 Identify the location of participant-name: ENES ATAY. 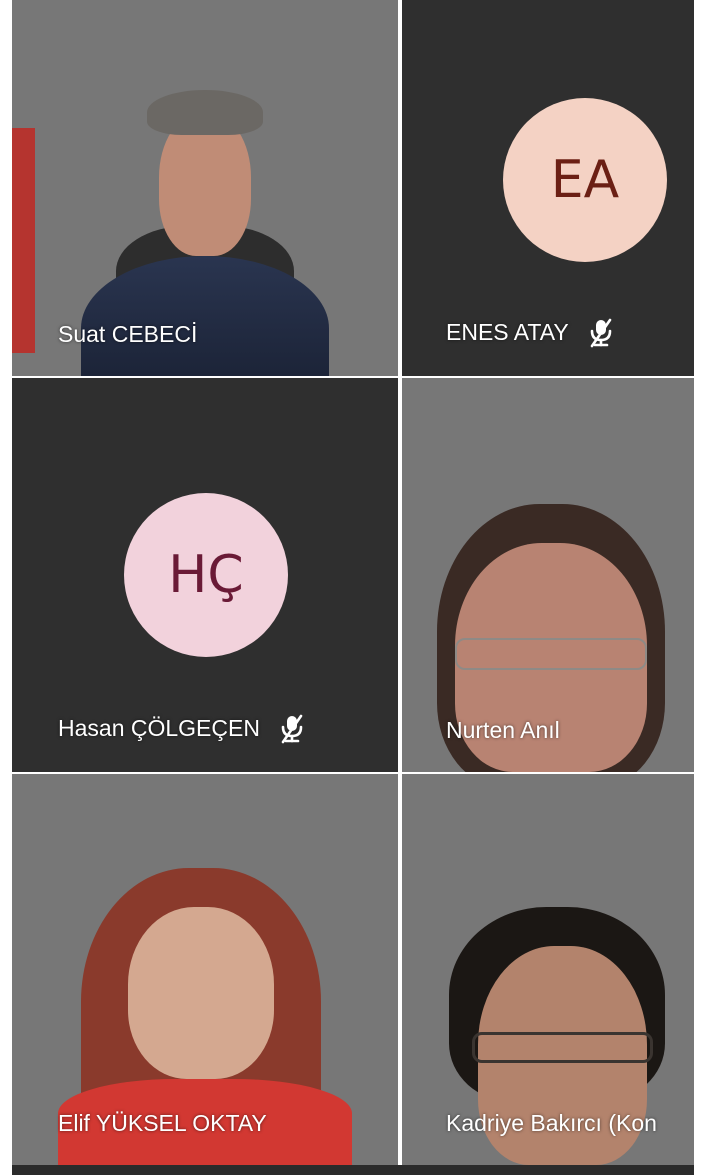
(507, 331).